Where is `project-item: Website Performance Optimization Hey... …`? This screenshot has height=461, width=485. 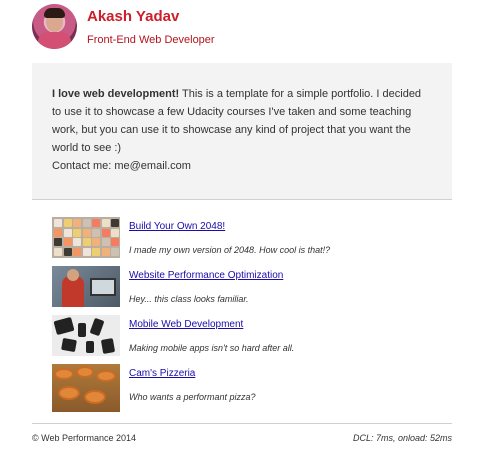
project-item: Website Performance Optimization Hey... … is located at coordinates (252, 290).